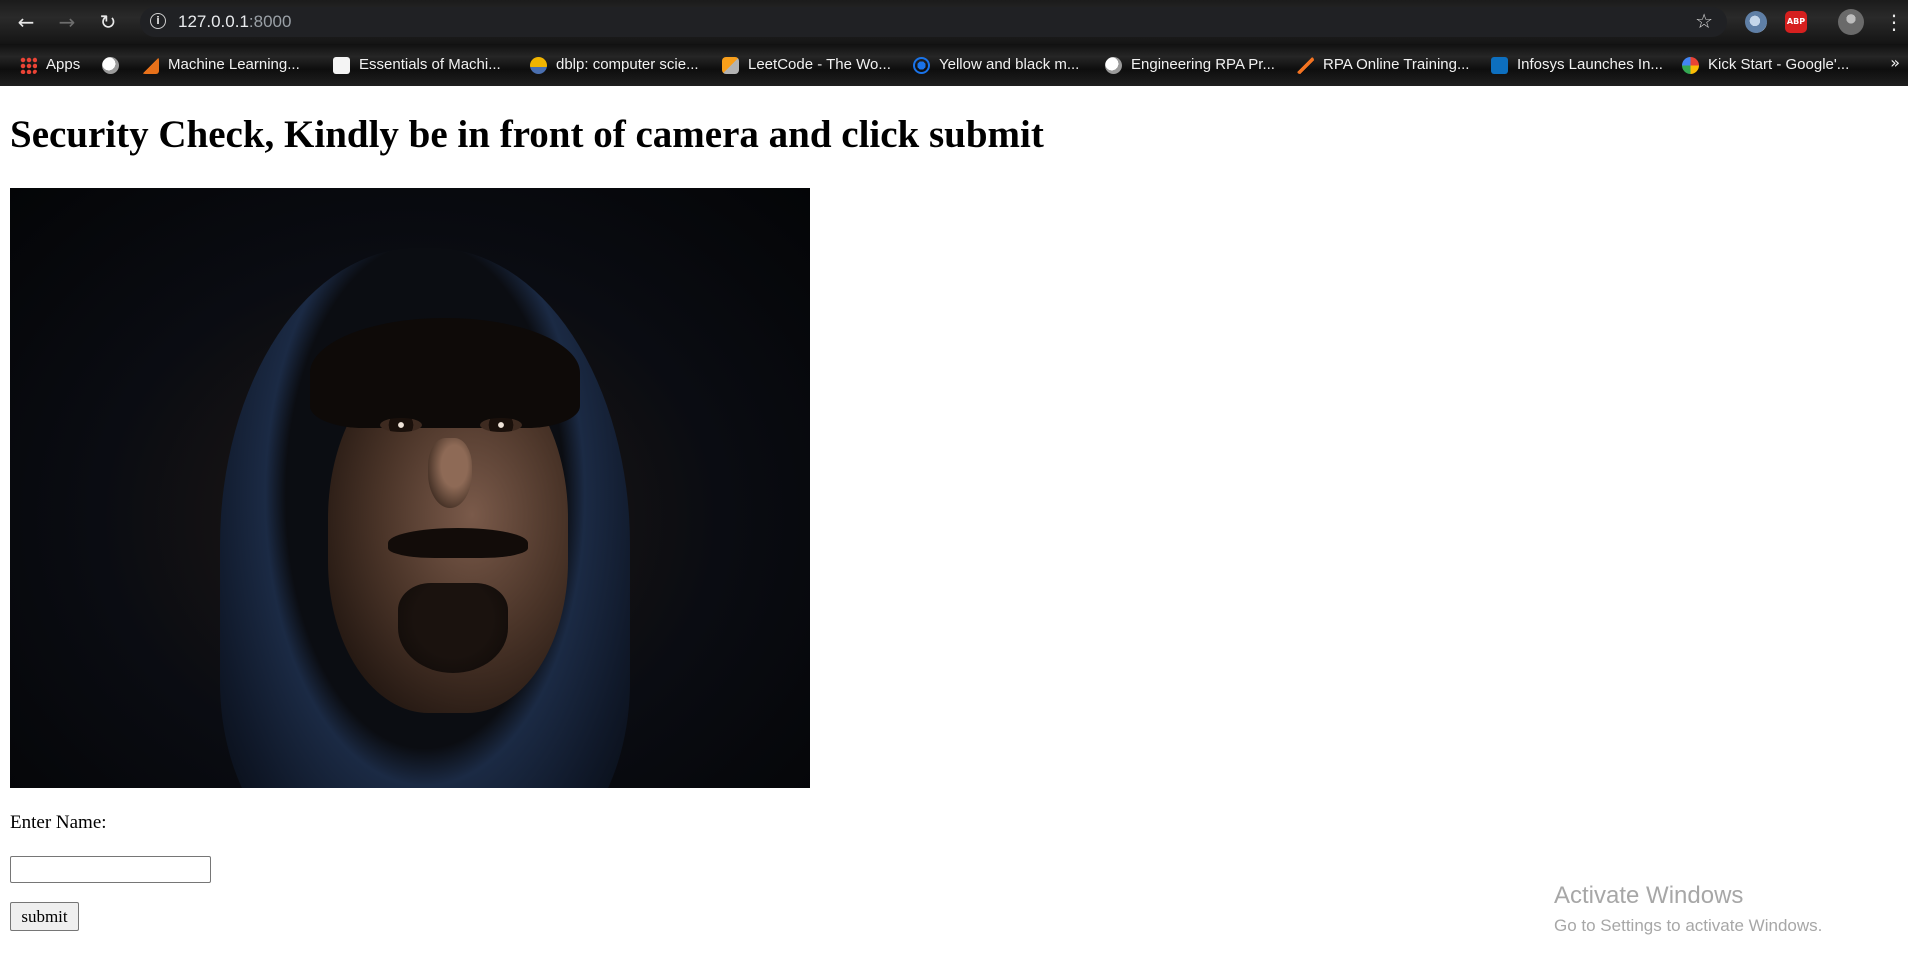  I want to click on webcam-nose-shape, so click(450, 473).